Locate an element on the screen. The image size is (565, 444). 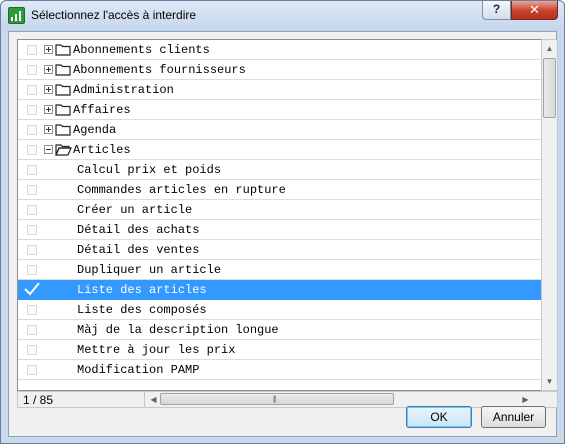
scroll-down-icon: ▼ is located at coordinates (549, 381).